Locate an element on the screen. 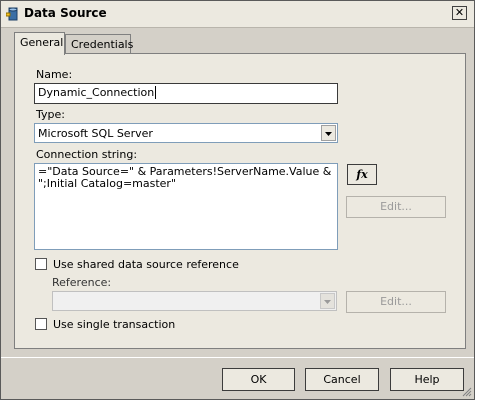 The width and height of the screenshot is (477, 402). help-button-label: Help is located at coordinates (427, 379).